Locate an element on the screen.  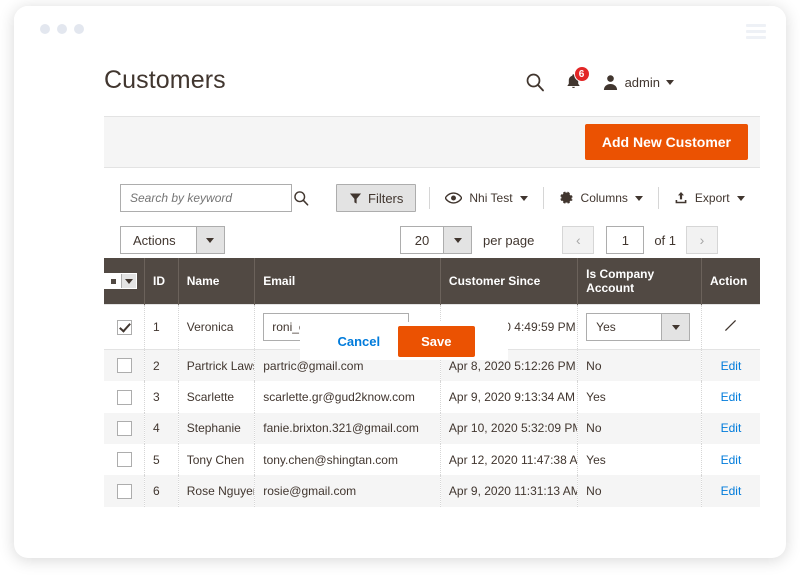
hamburger-menu-icon is located at coordinates (756, 33).